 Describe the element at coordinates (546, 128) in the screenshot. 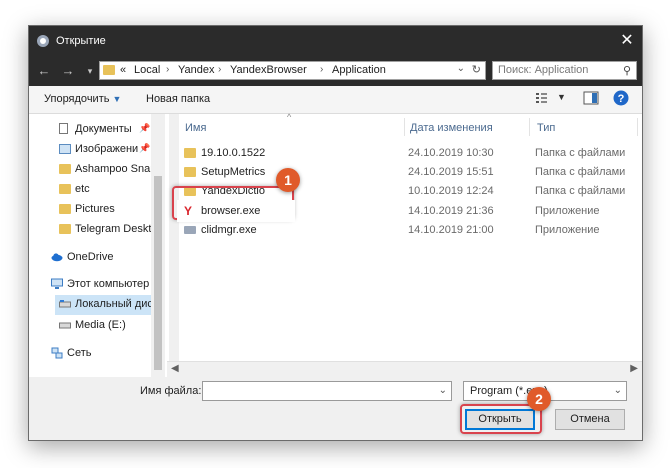

I see `column-header-type: Тип` at that location.